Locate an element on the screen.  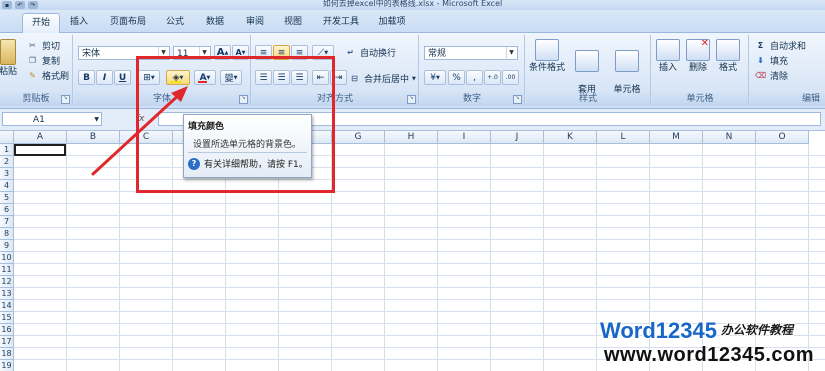
row-header: 7 is located at coordinates (7, 222).